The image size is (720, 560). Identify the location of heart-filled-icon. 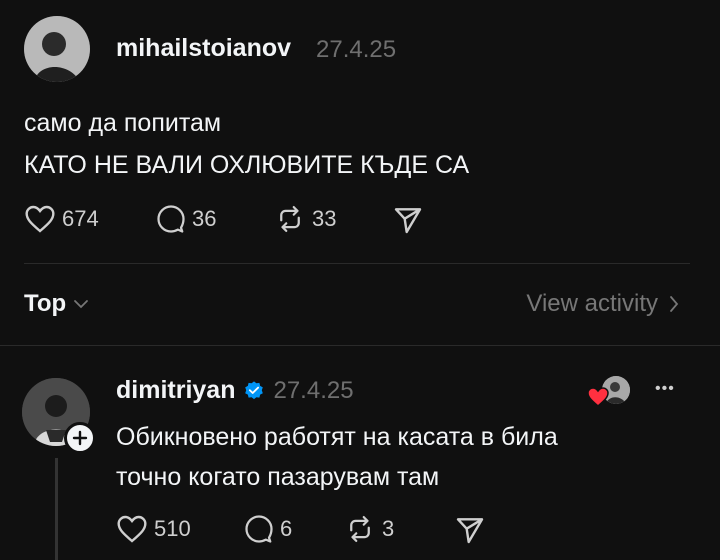
(598, 397).